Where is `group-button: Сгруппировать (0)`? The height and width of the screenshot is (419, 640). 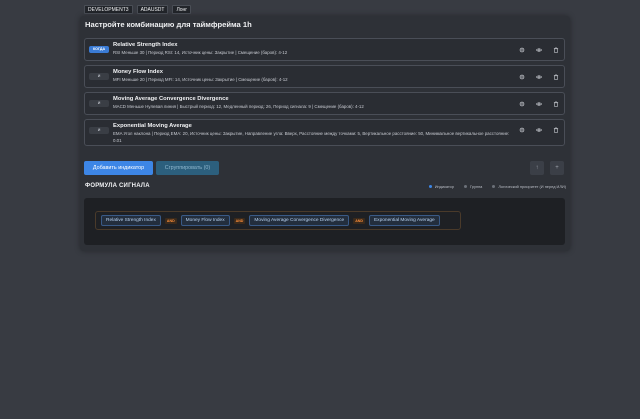 group-button: Сгруппировать (0) is located at coordinates (187, 168).